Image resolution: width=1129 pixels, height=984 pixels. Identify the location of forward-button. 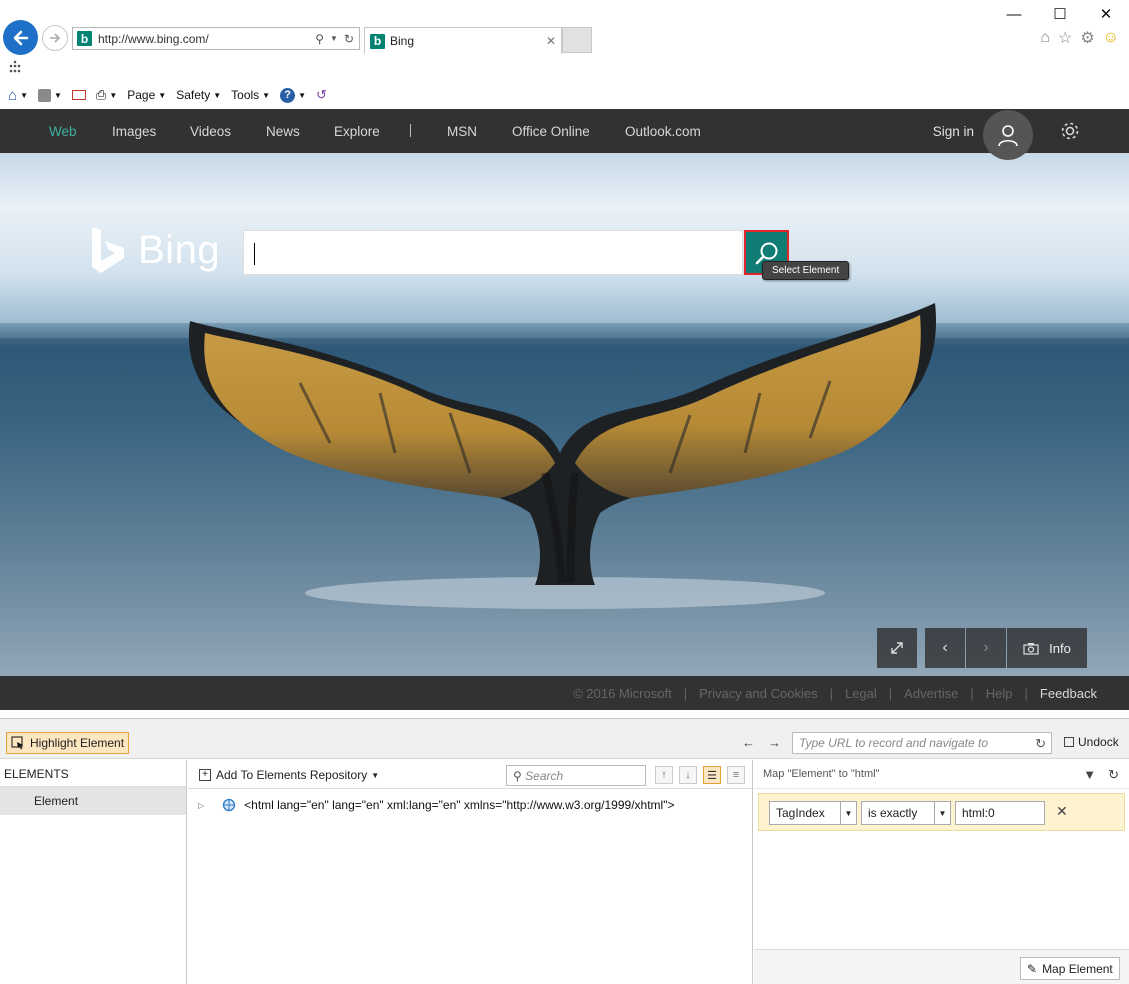
(55, 38).